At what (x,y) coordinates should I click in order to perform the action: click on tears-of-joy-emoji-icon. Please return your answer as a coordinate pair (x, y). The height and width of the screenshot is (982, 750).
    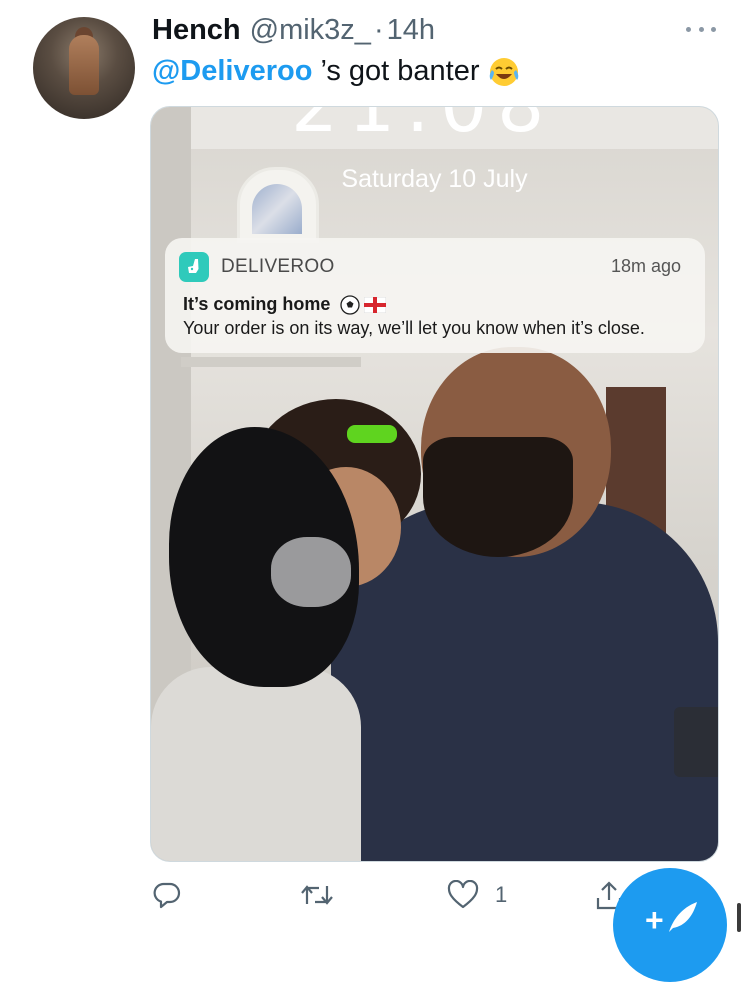
    Looking at the image, I should click on (503, 71).